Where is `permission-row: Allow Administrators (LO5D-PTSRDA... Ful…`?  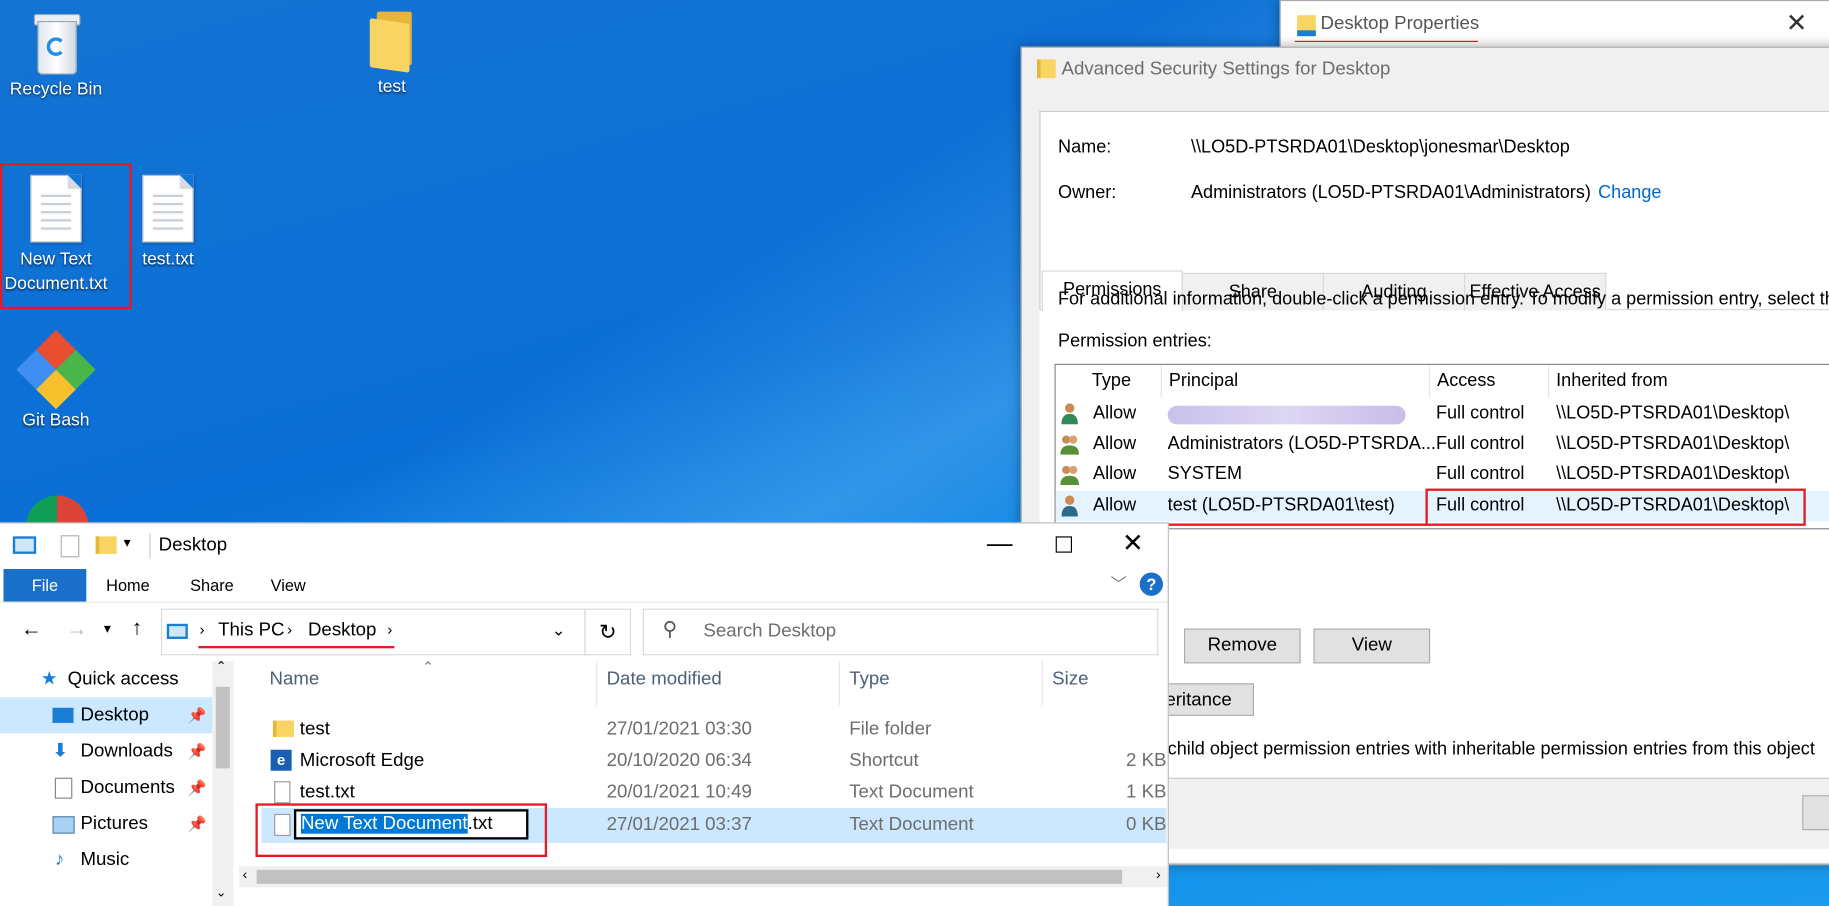 permission-row: Allow Administrators (LO5D-PTSRDA... Ful… is located at coordinates (1442, 444).